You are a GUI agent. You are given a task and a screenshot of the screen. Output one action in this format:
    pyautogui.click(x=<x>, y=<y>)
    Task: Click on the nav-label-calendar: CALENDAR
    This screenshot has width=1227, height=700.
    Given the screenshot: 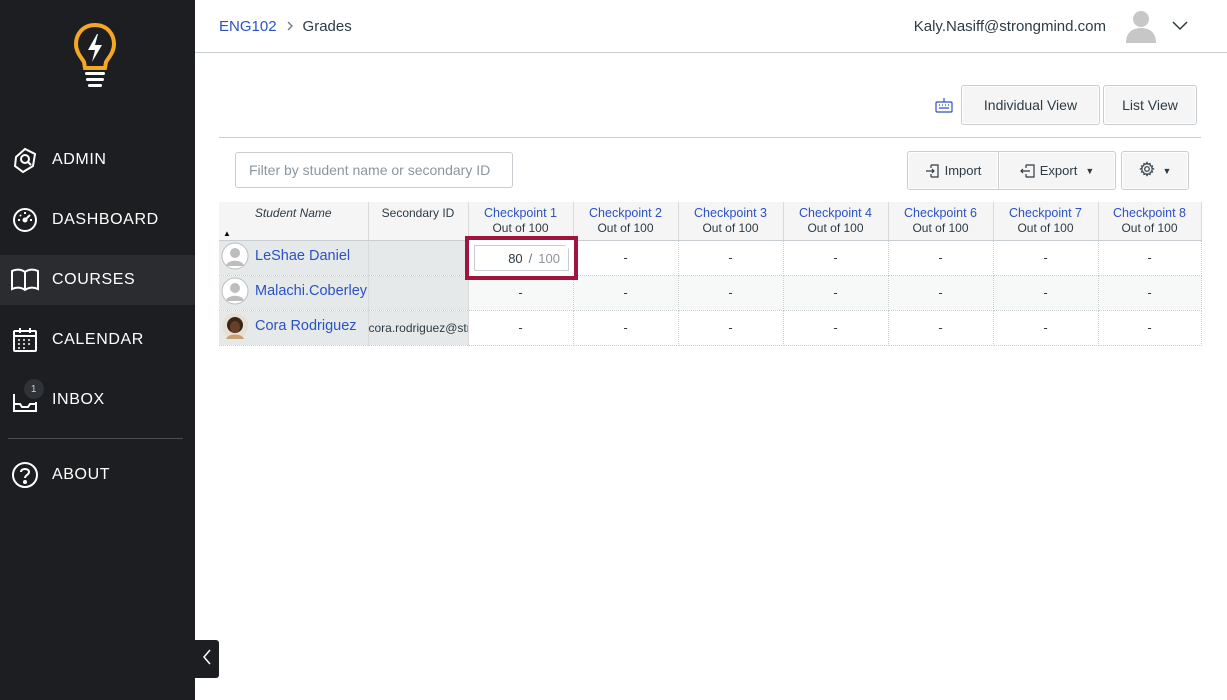 What is the action you would take?
    pyautogui.click(x=98, y=339)
    